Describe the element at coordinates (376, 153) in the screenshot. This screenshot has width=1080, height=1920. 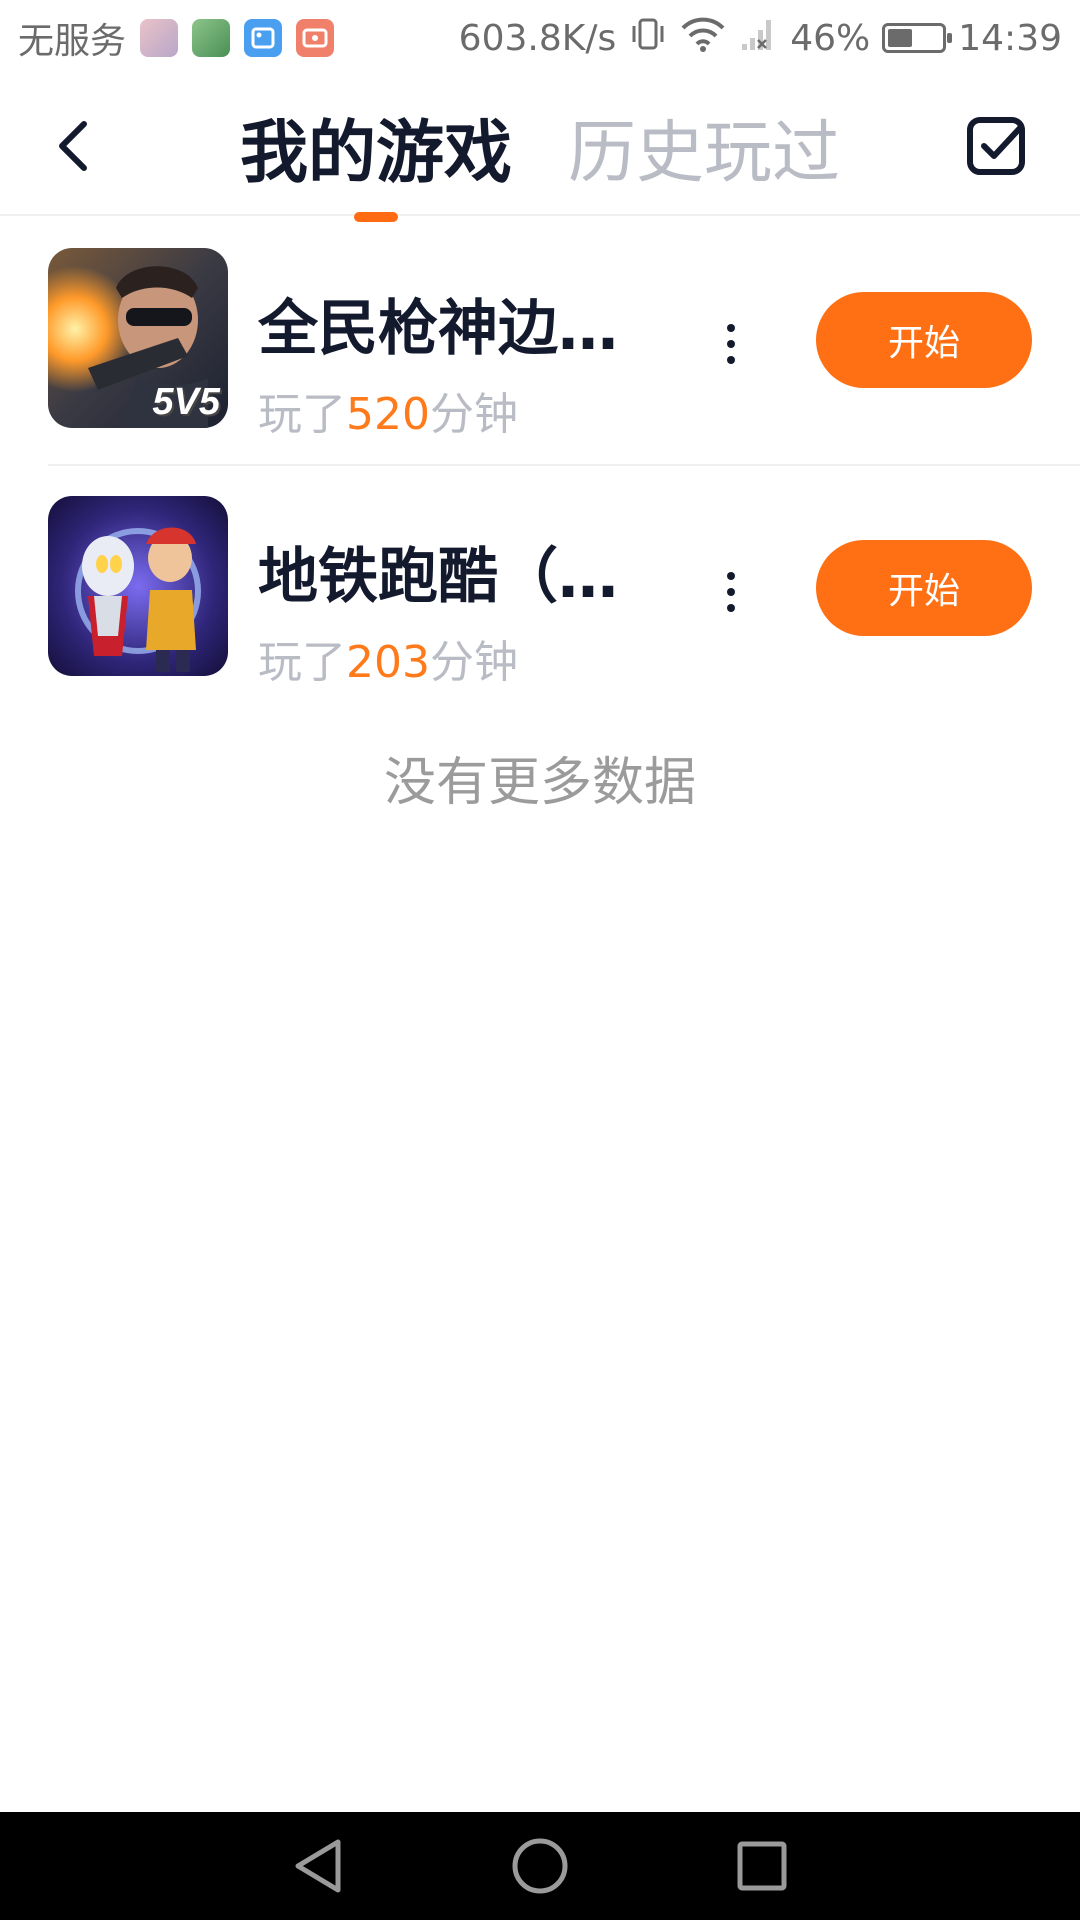
I see `tab-label: 我的游戏` at that location.